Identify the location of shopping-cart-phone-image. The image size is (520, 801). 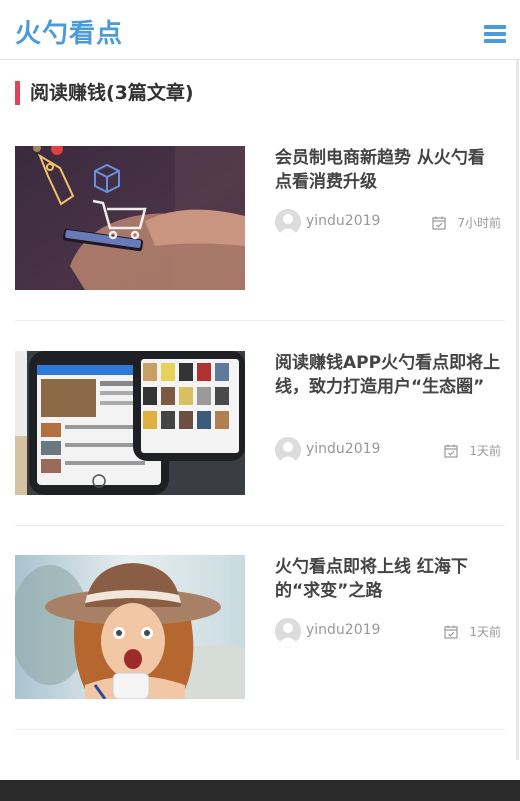
(130, 218).